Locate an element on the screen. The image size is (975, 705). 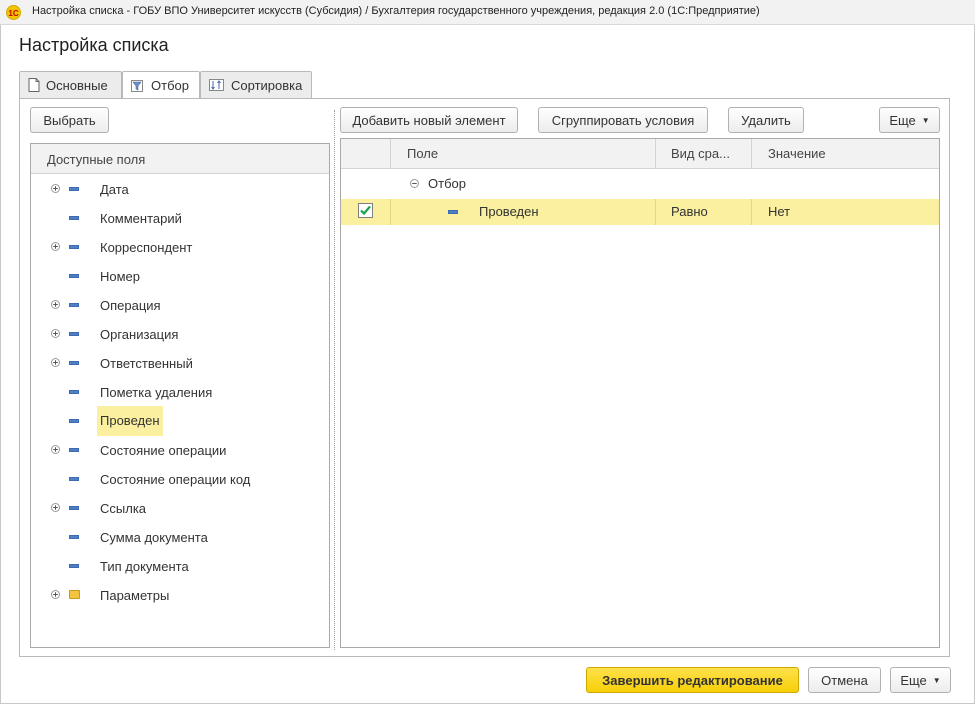
list-item-label: Ответственный is located at coordinates (146, 363).